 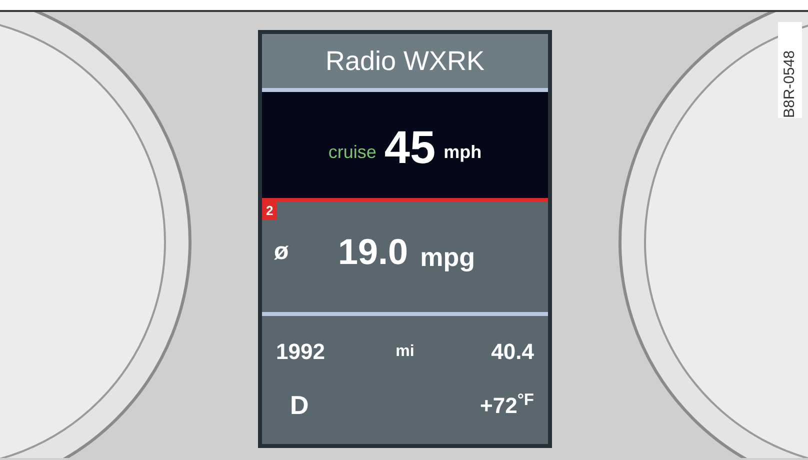 I want to click on distance-unit: mi, so click(x=405, y=352).